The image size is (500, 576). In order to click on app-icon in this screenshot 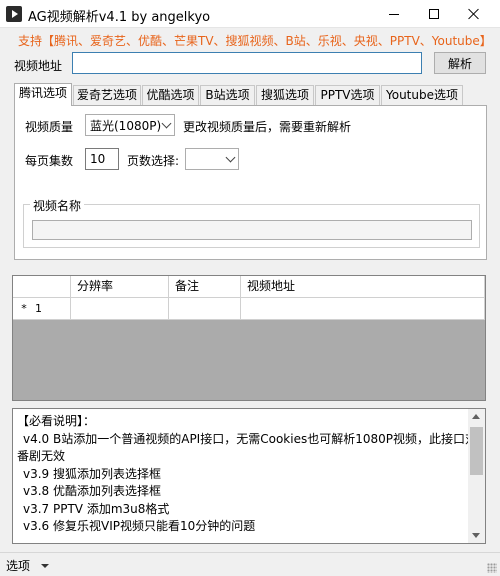, I will do `click(14, 14)`.